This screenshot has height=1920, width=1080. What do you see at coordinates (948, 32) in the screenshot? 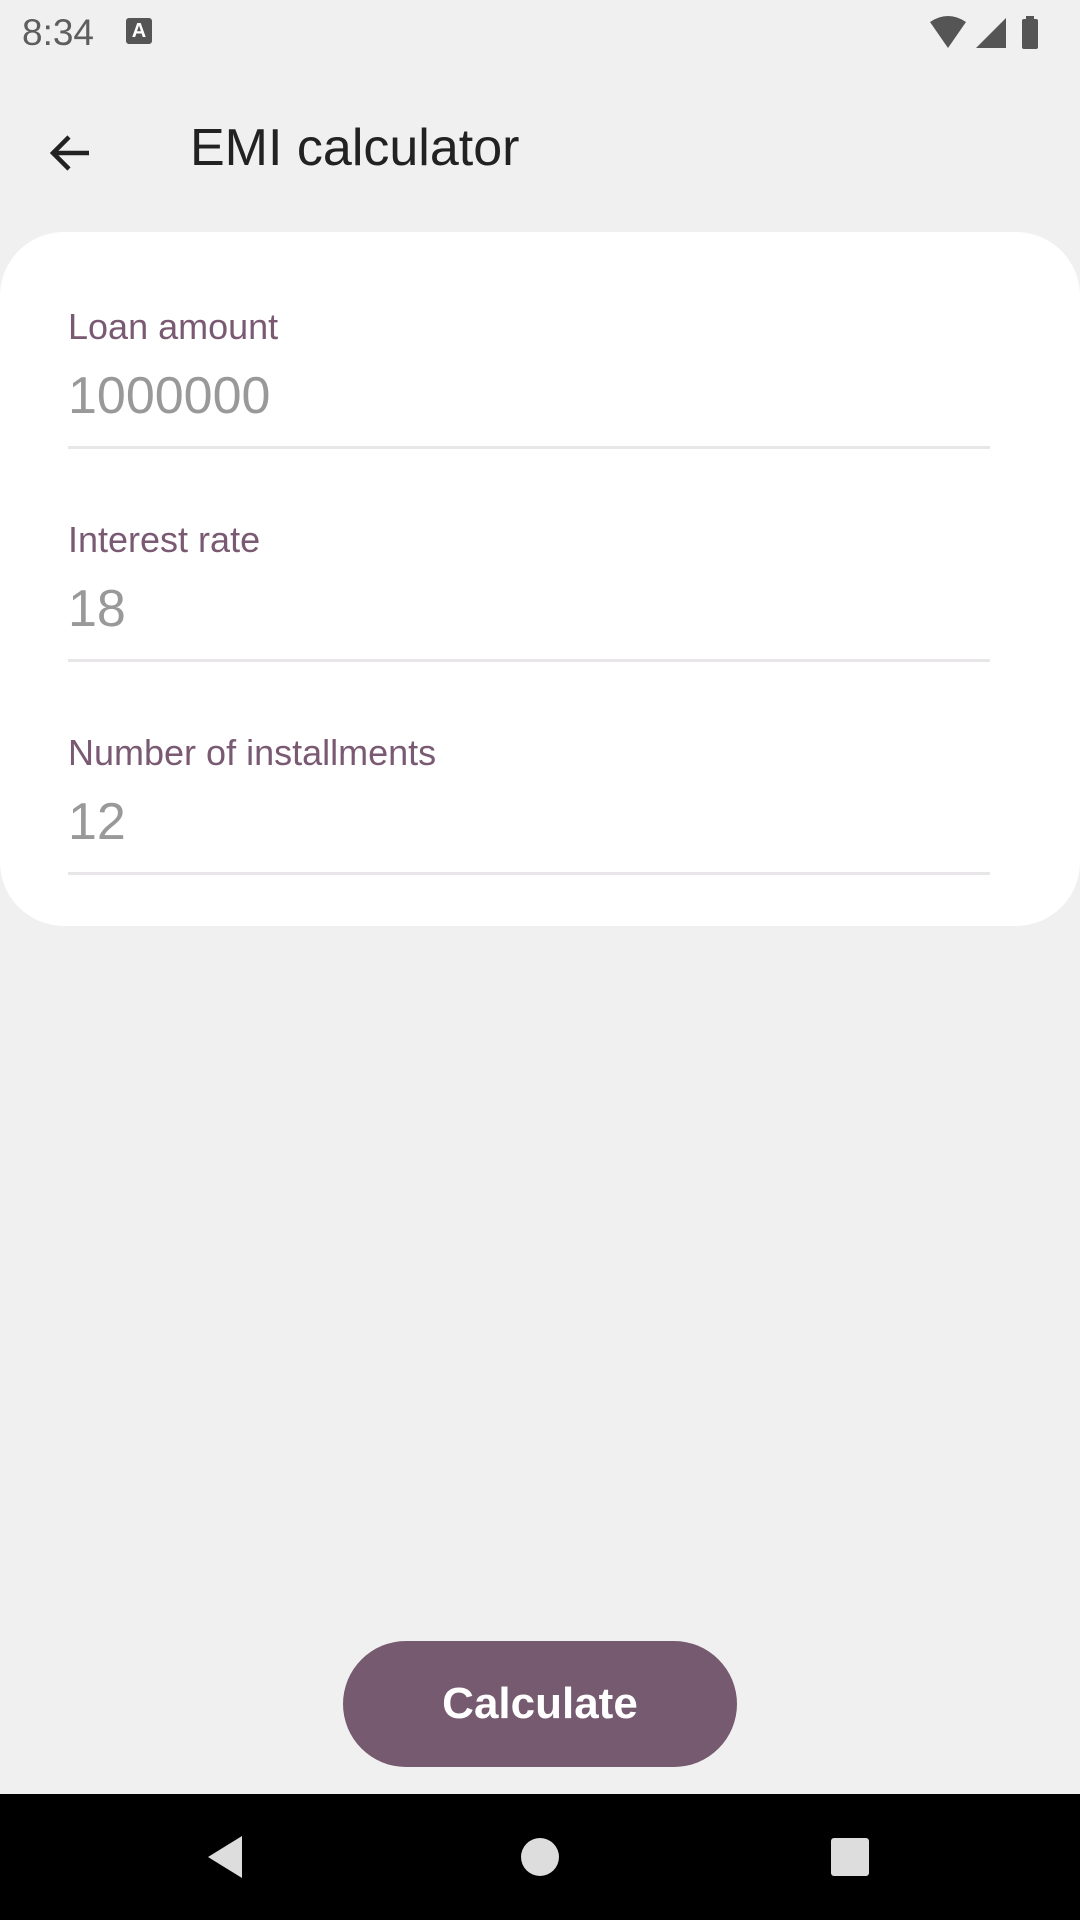
I see `wifi-icon` at bounding box center [948, 32].